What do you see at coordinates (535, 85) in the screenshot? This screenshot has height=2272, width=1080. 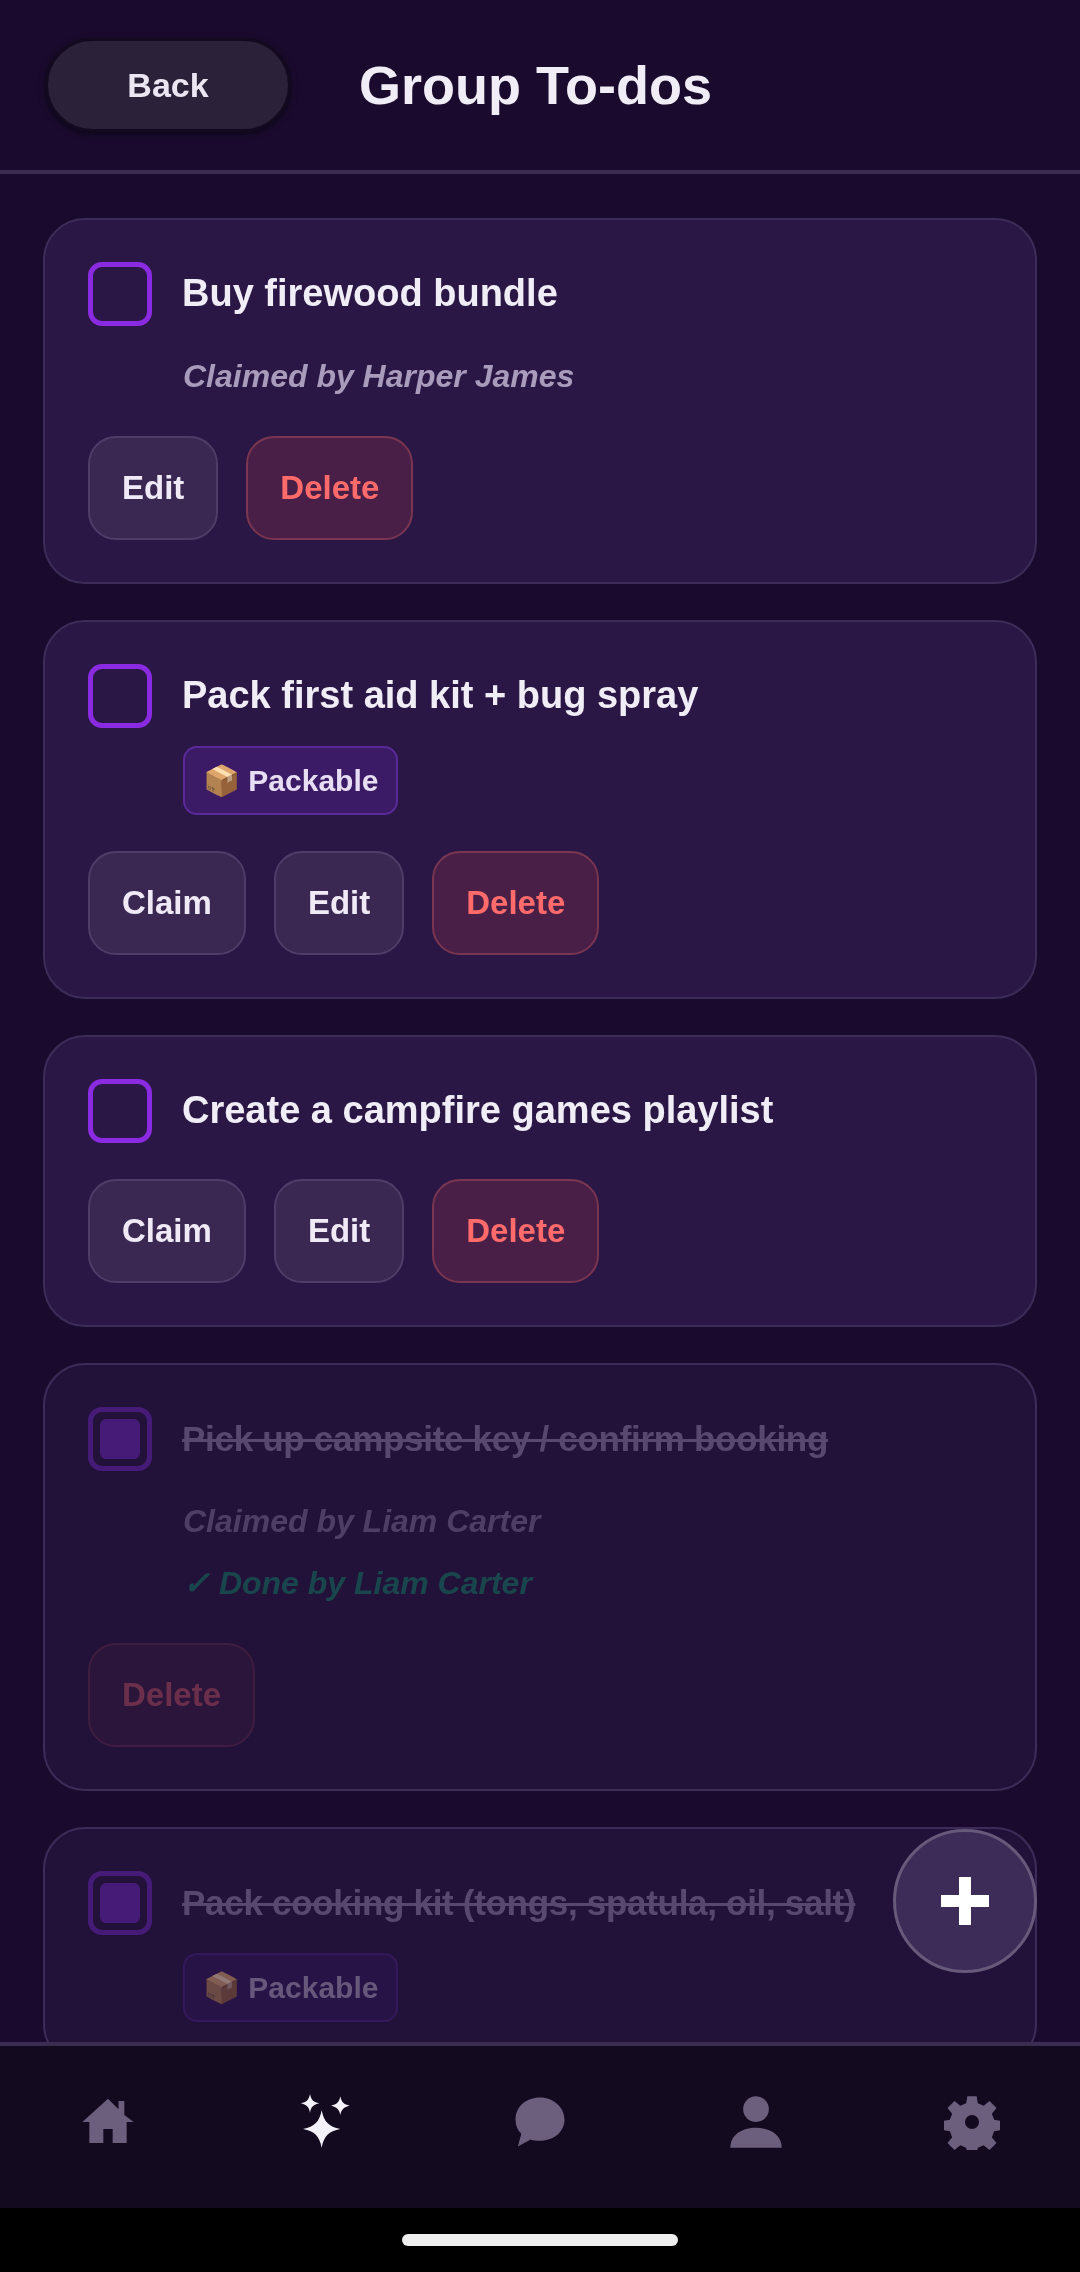 I see `page-title: Group To-dos` at bounding box center [535, 85].